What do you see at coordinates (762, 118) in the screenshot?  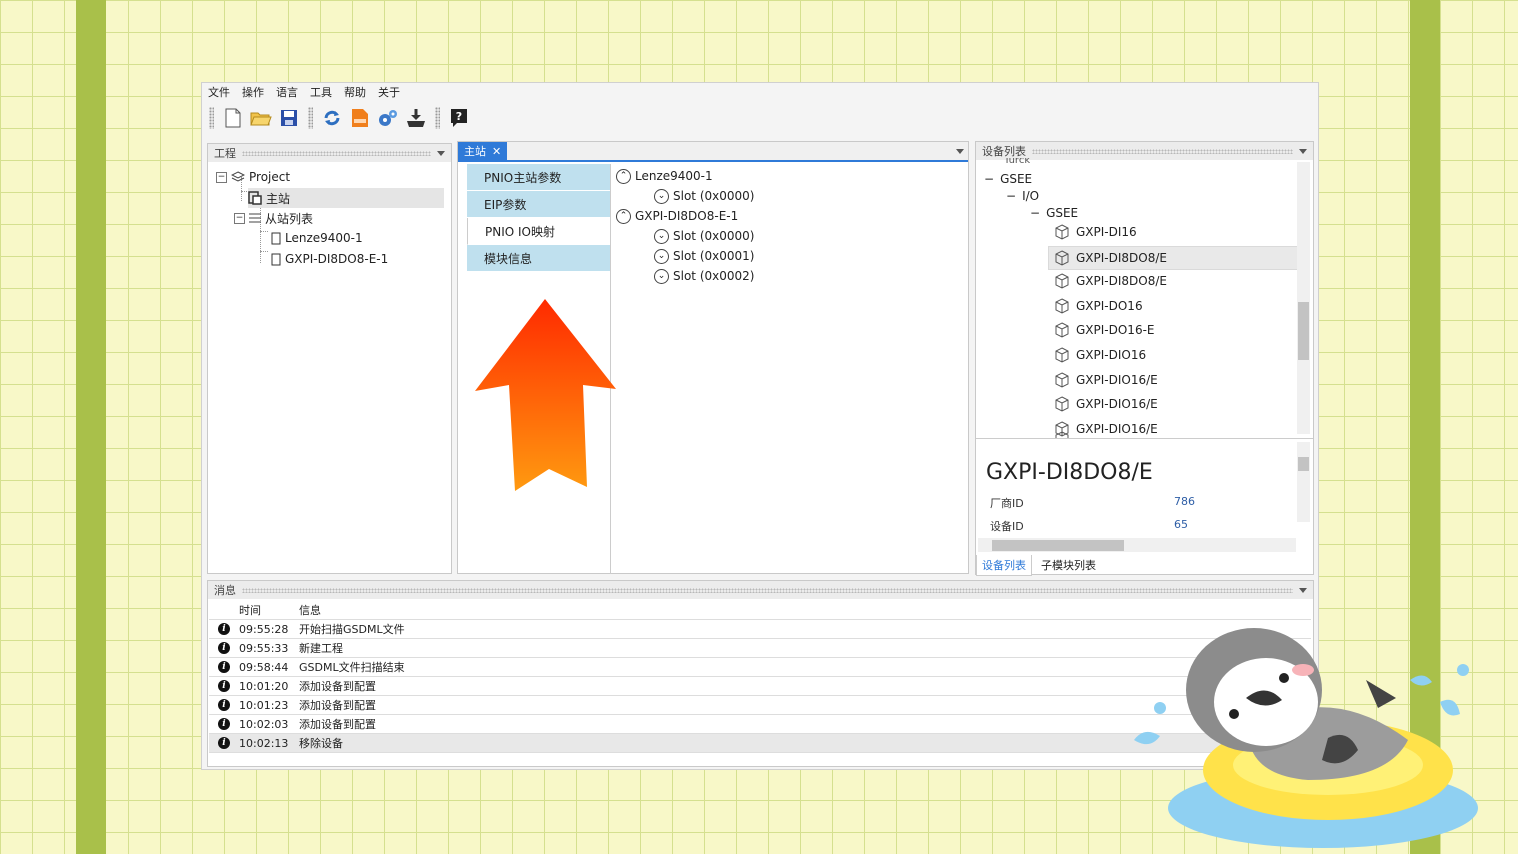 I see `toolbar: ?` at bounding box center [762, 118].